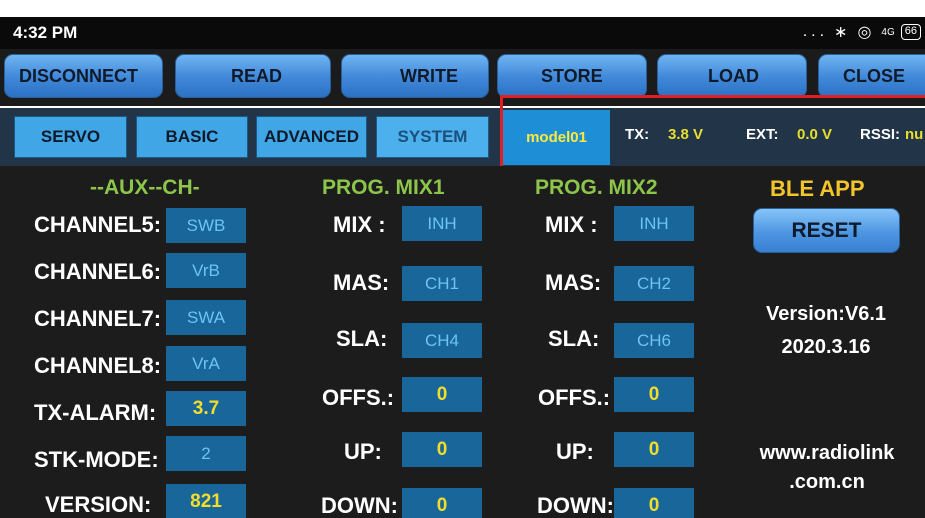 The image size is (925, 518). Describe the element at coordinates (96, 459) in the screenshot. I see `stk-mode-label: STK-MODE:` at that location.